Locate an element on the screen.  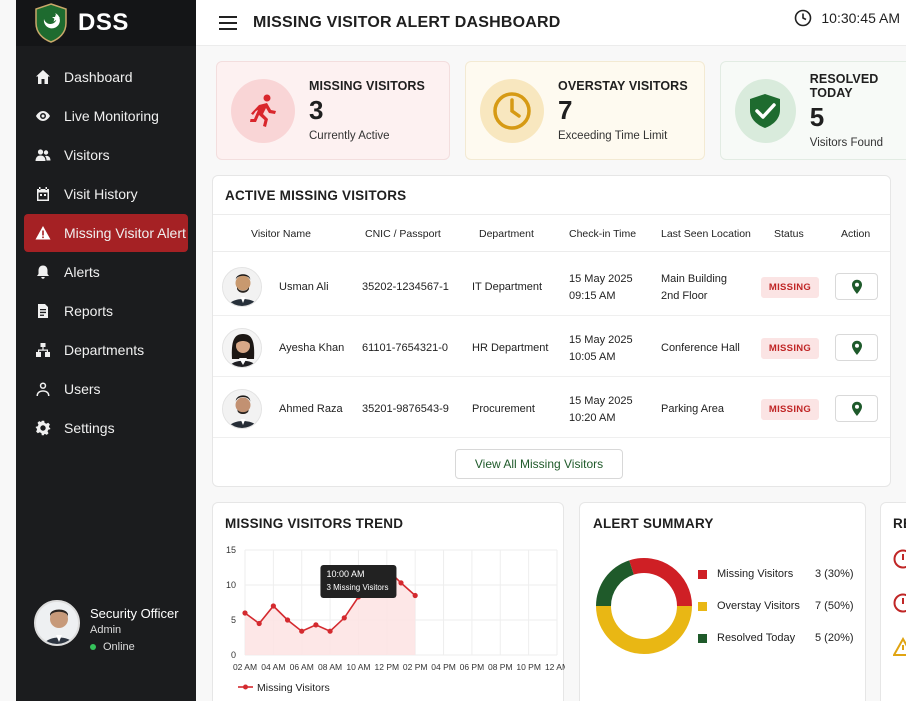
legend-marker is located at coordinates (245, 687).